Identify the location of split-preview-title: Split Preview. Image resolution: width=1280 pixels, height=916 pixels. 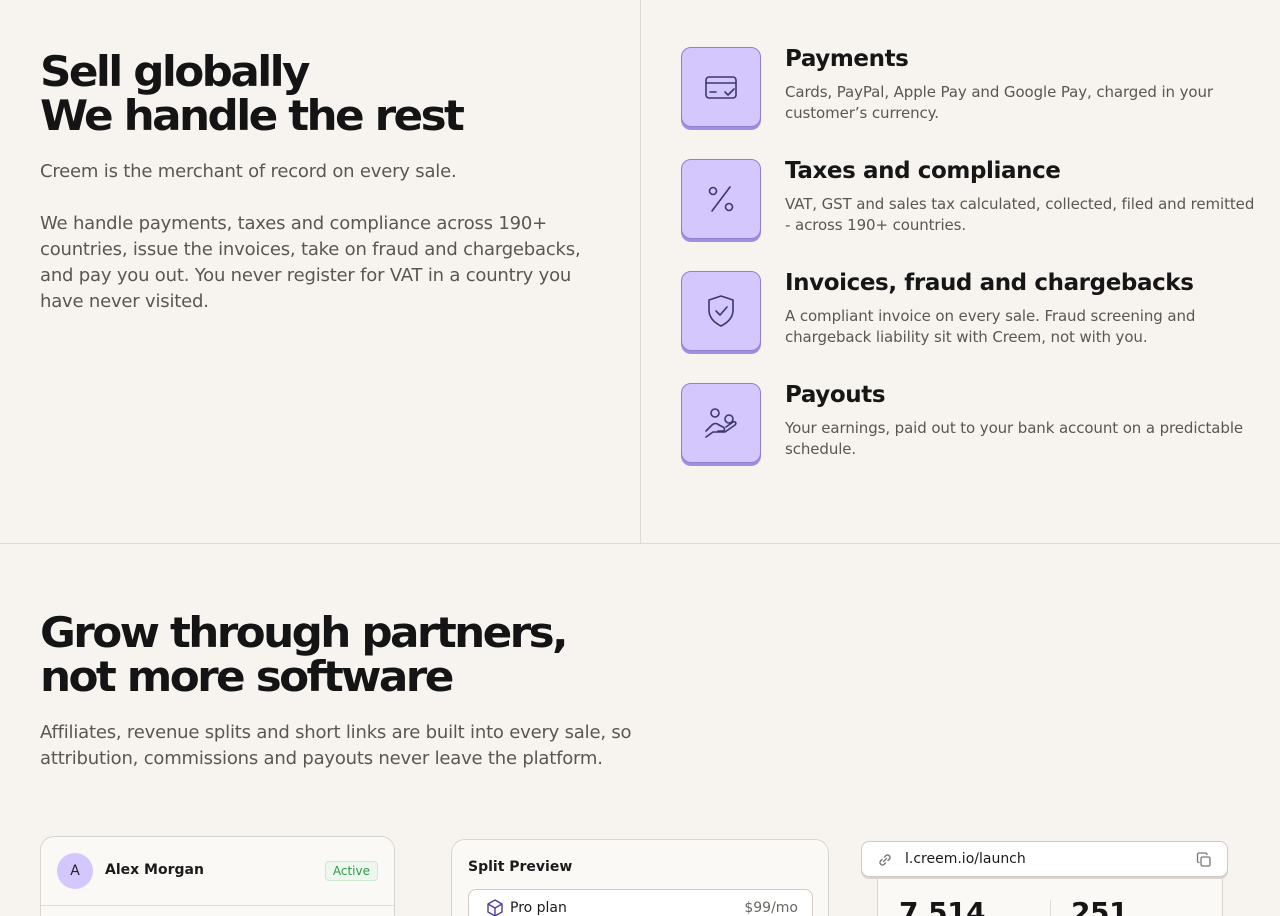
(520, 867).